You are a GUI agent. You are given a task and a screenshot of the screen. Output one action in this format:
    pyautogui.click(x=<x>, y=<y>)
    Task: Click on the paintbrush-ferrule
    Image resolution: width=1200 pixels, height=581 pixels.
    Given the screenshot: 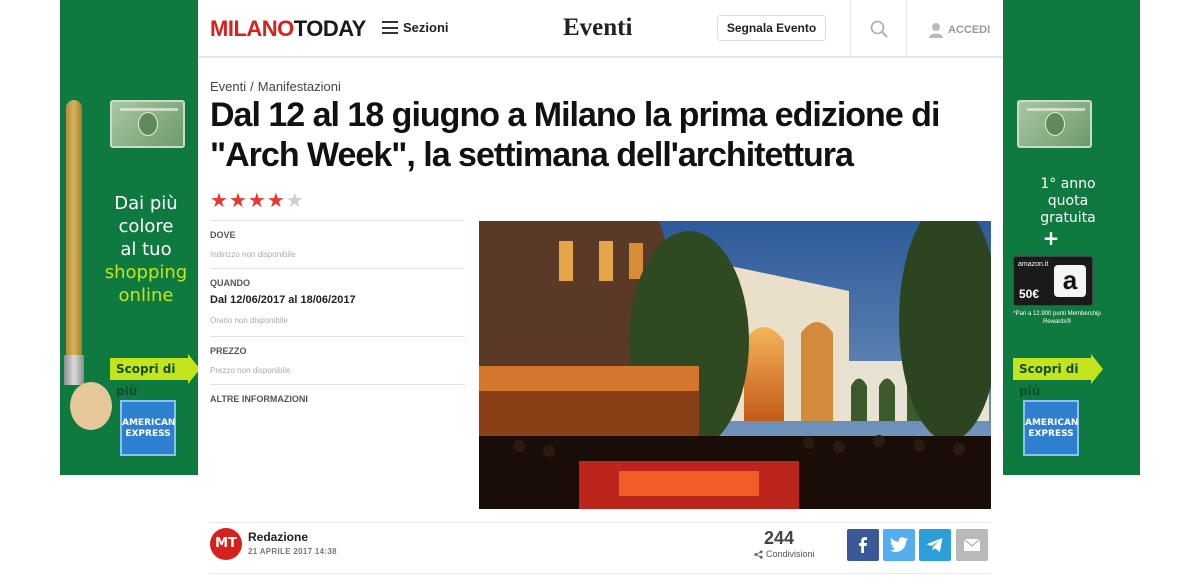 What is the action you would take?
    pyautogui.click(x=74, y=370)
    